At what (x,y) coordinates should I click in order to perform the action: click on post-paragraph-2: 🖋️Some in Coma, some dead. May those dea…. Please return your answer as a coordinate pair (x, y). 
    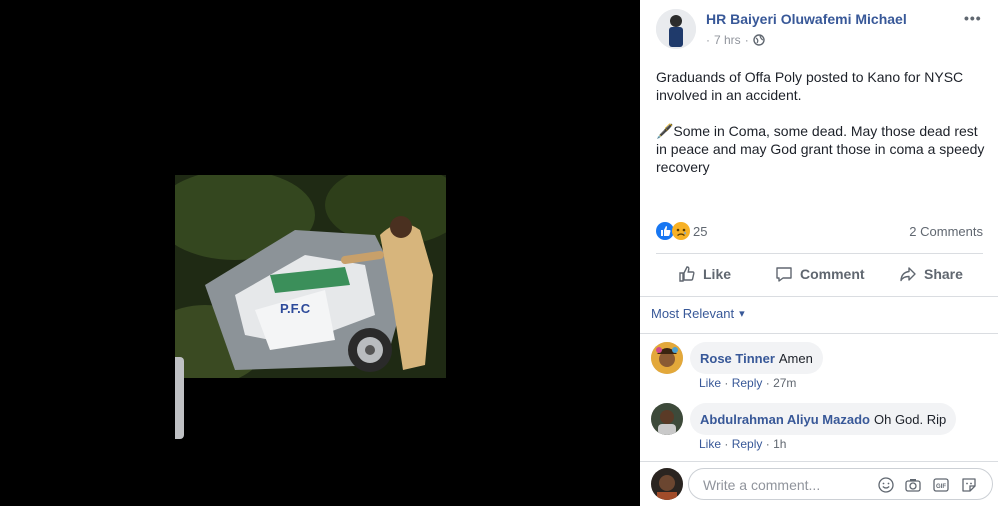
    Looking at the image, I should click on (820, 149).